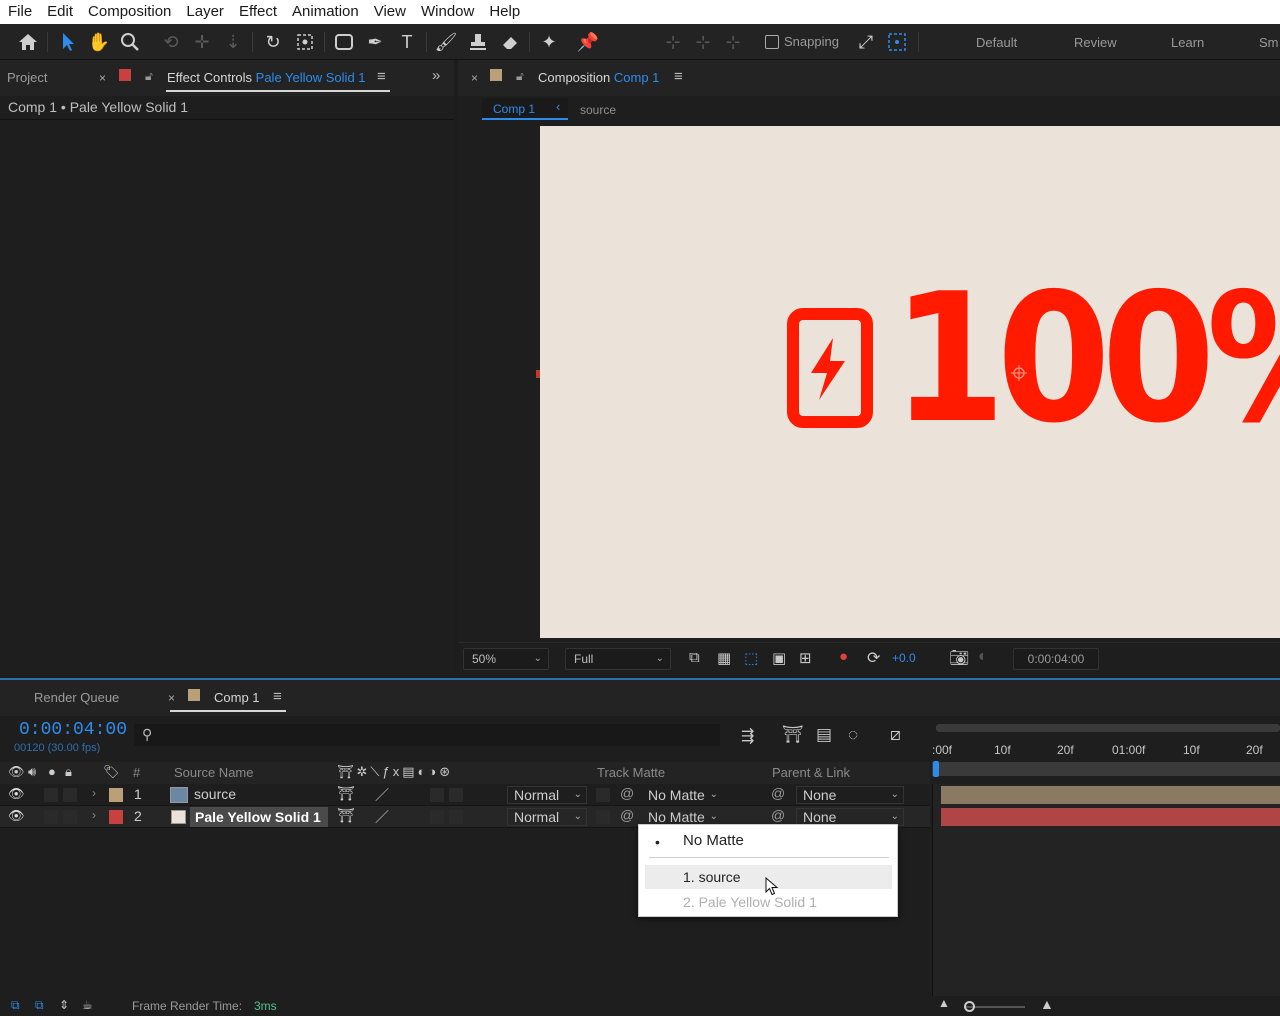  Describe the element at coordinates (904, 658) in the screenshot. I see `exposure-value: +0.0` at that location.